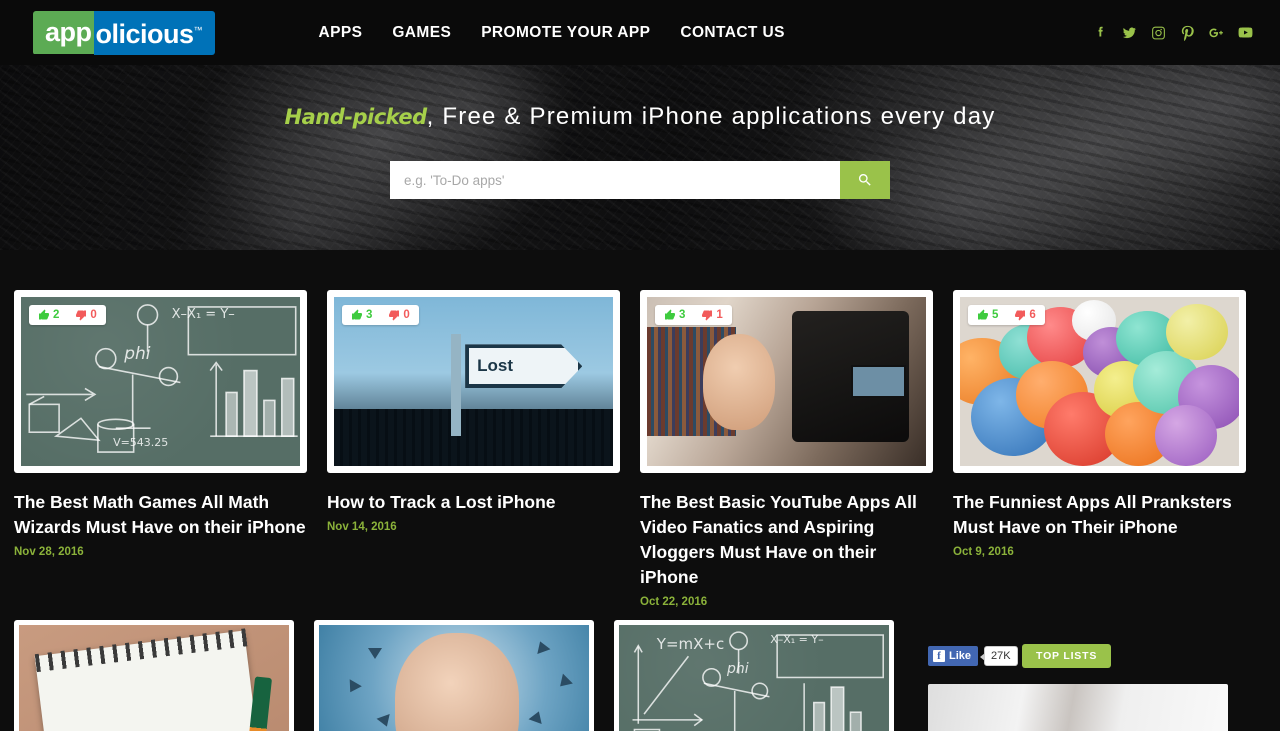 Image resolution: width=1280 pixels, height=731 pixels. I want to click on card-image-frame: Lost 3 0, so click(473, 381).